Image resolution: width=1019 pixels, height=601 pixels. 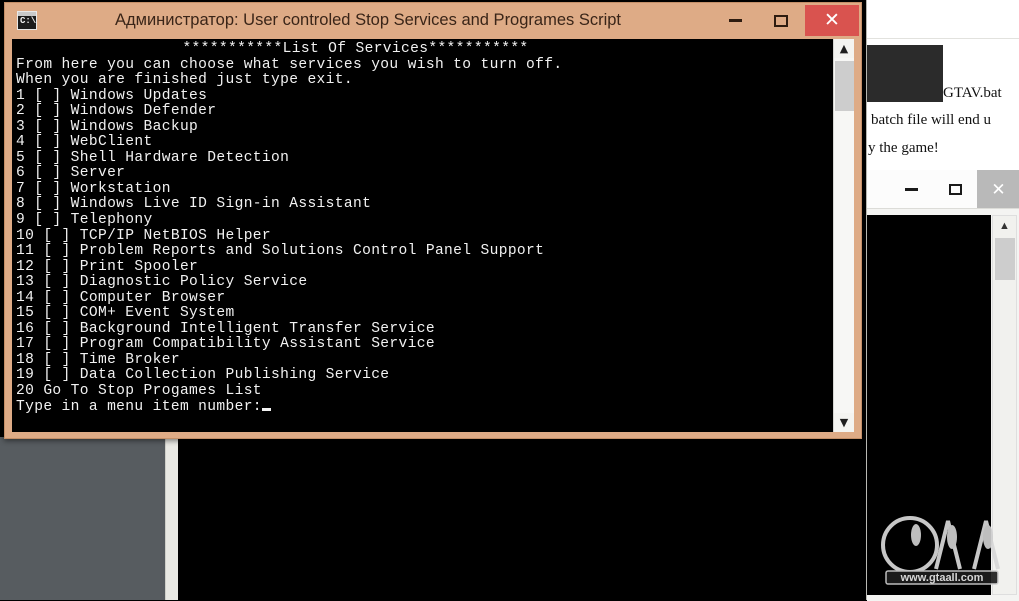 What do you see at coordinates (194, 204) in the screenshot?
I see `console-line: 8 [ ] Windows Live ID Sign-in Assistant` at bounding box center [194, 204].